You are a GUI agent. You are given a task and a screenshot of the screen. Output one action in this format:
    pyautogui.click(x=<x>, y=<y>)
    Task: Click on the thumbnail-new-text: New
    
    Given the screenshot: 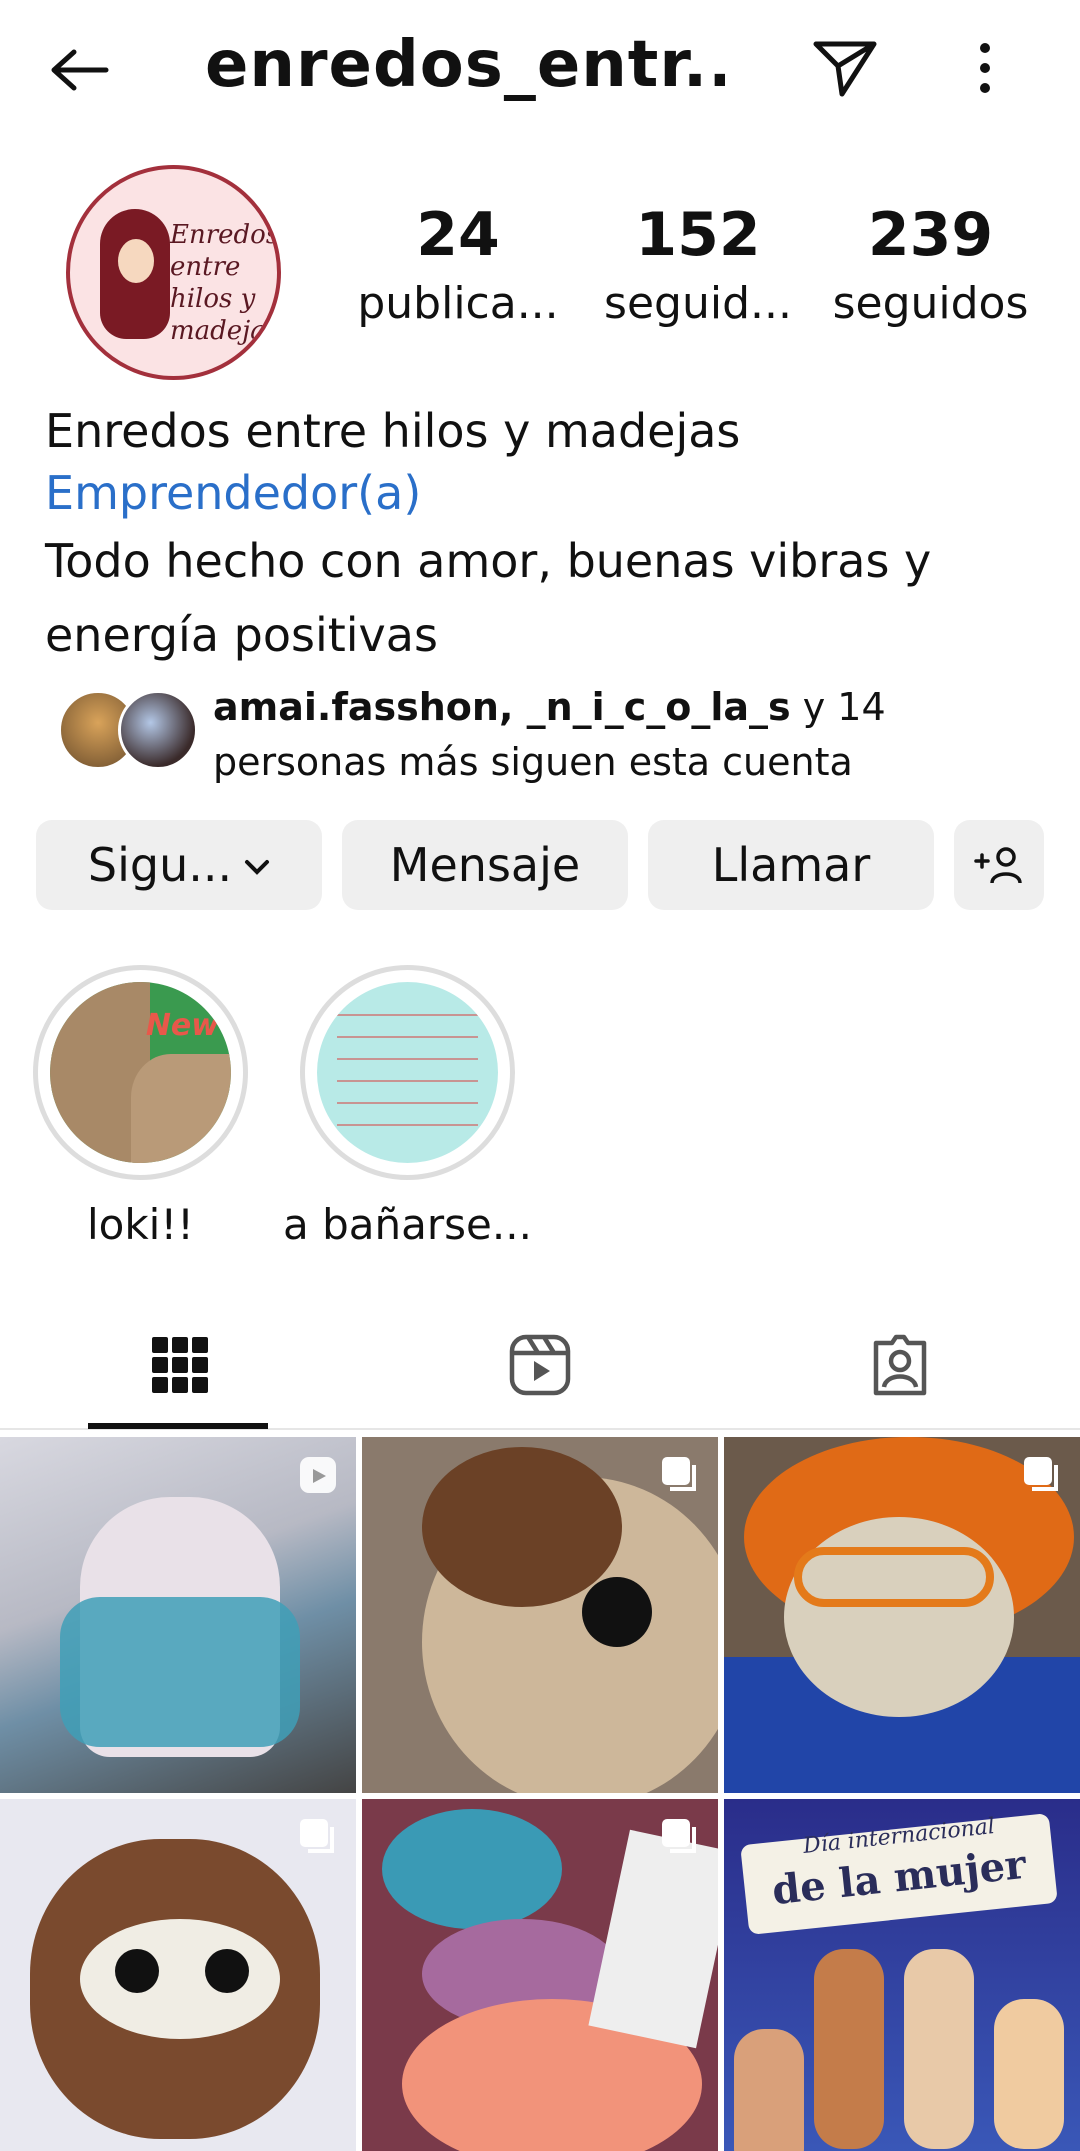 What is the action you would take?
    pyautogui.click(x=182, y=1025)
    